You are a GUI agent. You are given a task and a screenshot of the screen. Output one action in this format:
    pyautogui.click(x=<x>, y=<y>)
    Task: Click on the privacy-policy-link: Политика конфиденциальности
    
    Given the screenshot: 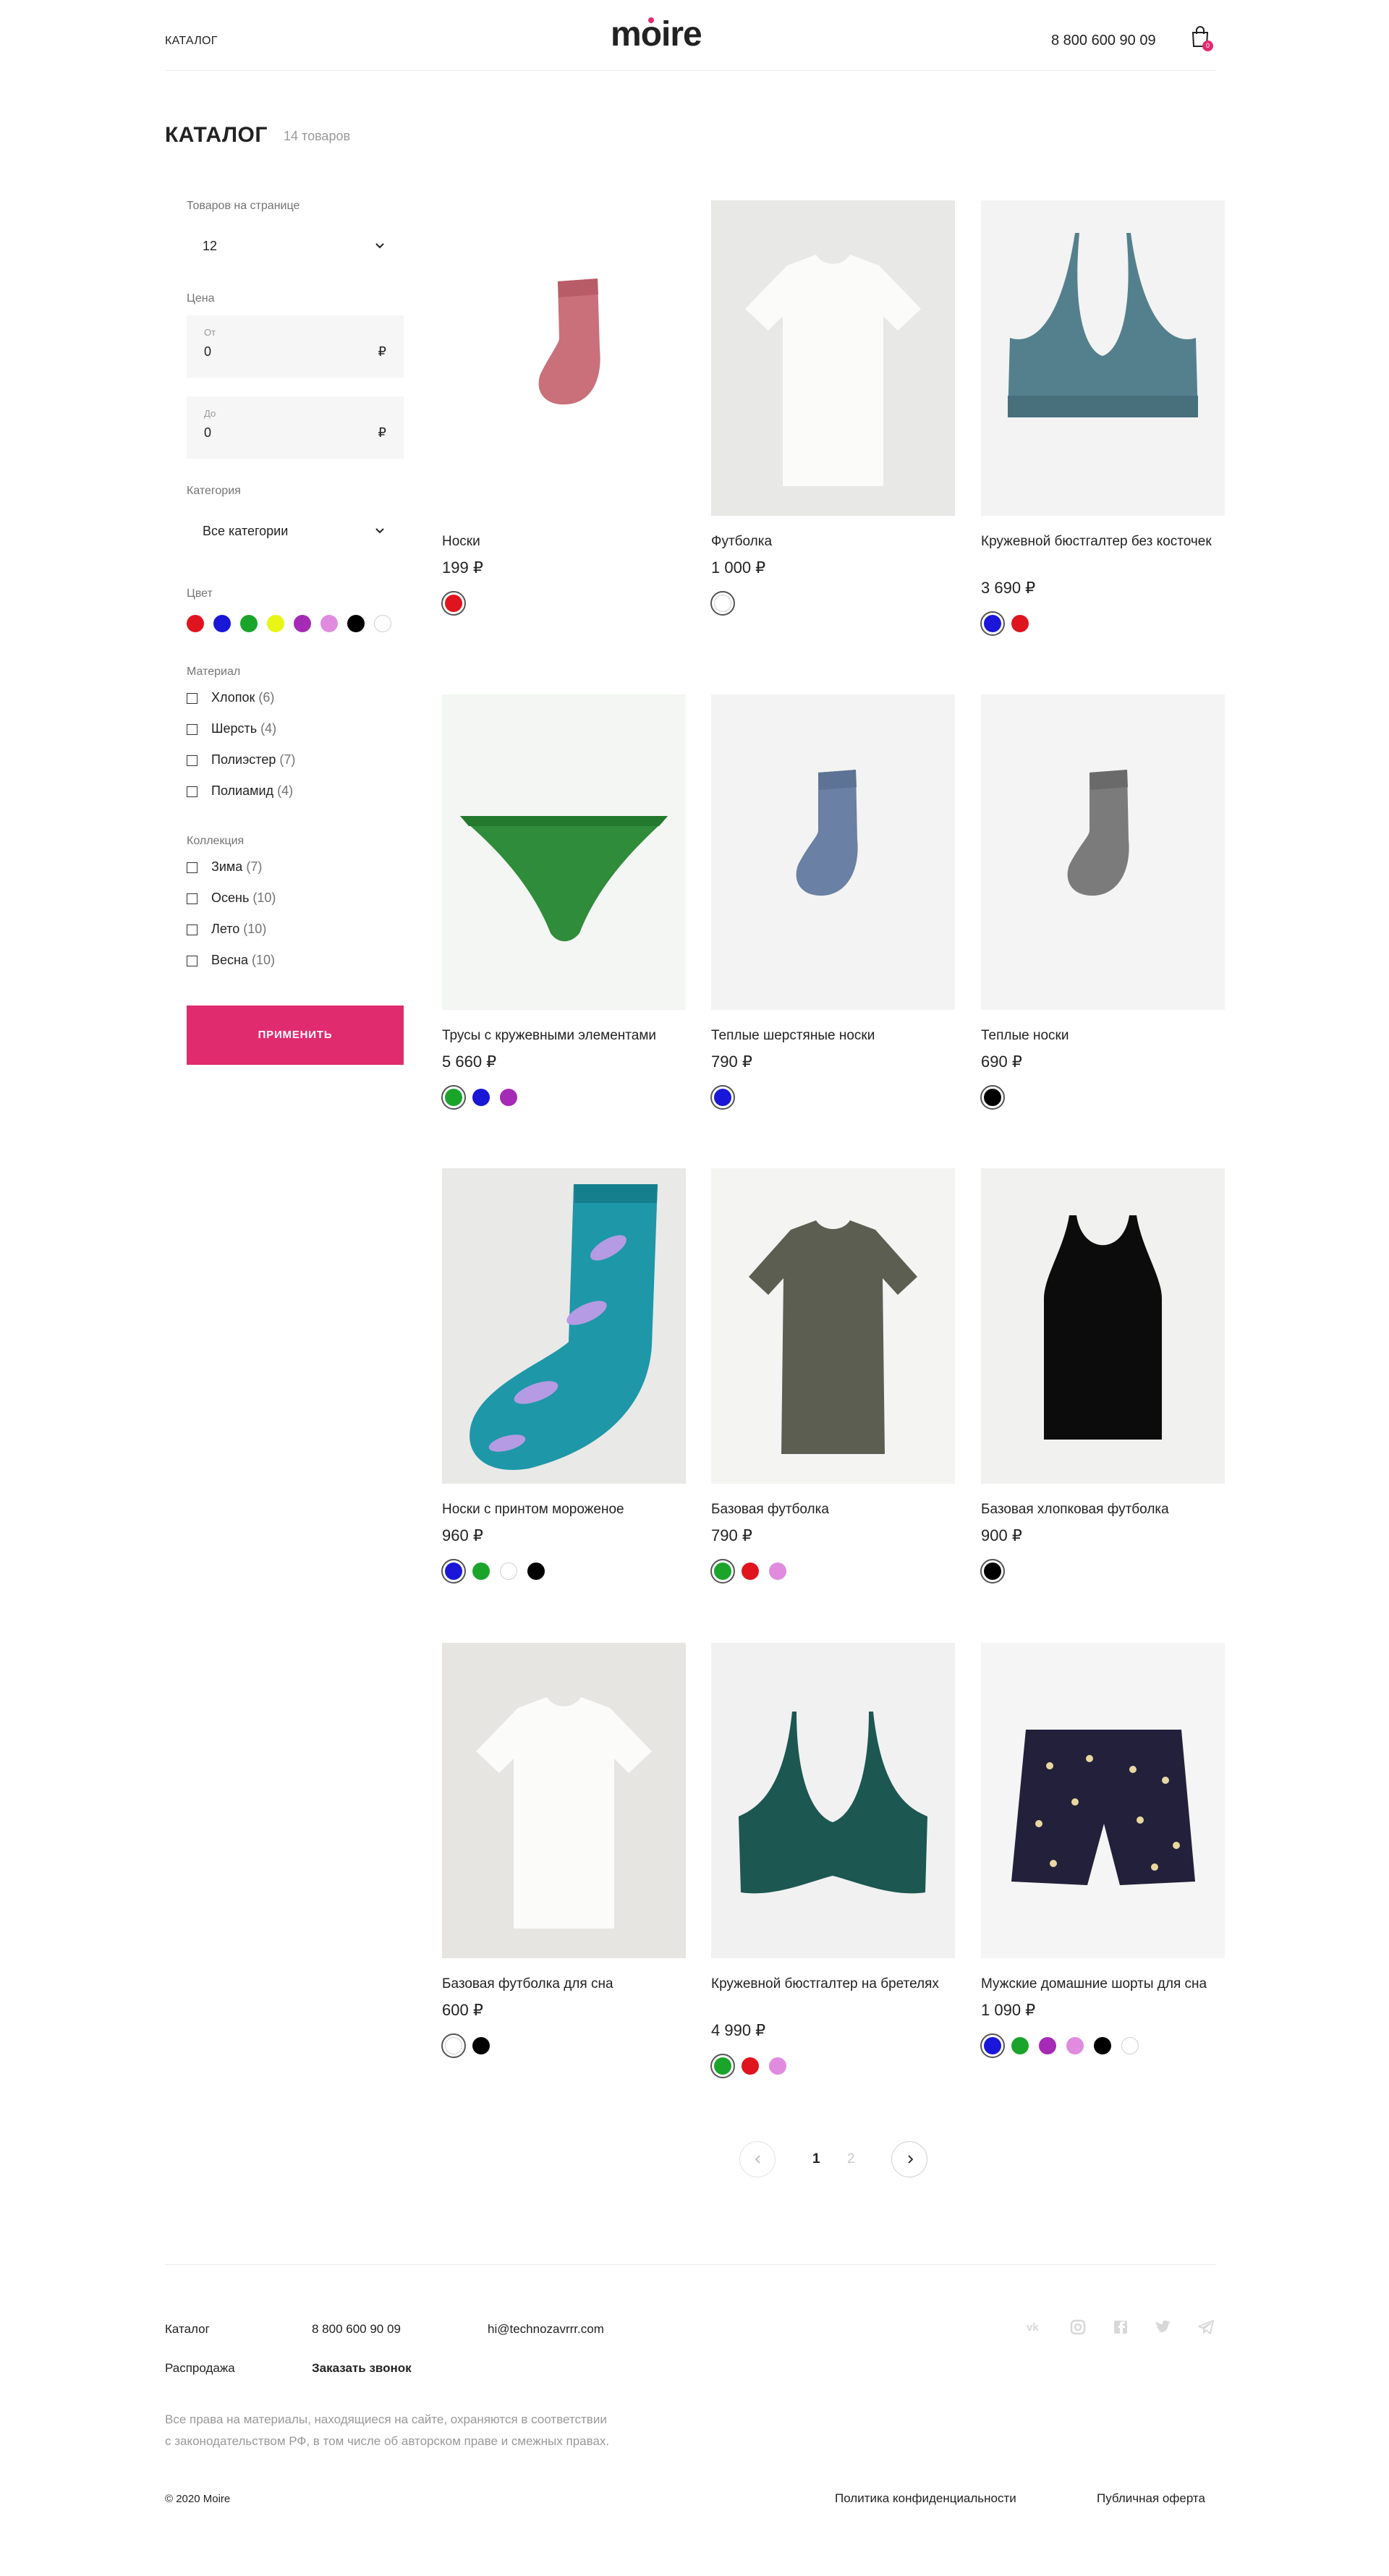 What is the action you would take?
    pyautogui.click(x=925, y=2498)
    